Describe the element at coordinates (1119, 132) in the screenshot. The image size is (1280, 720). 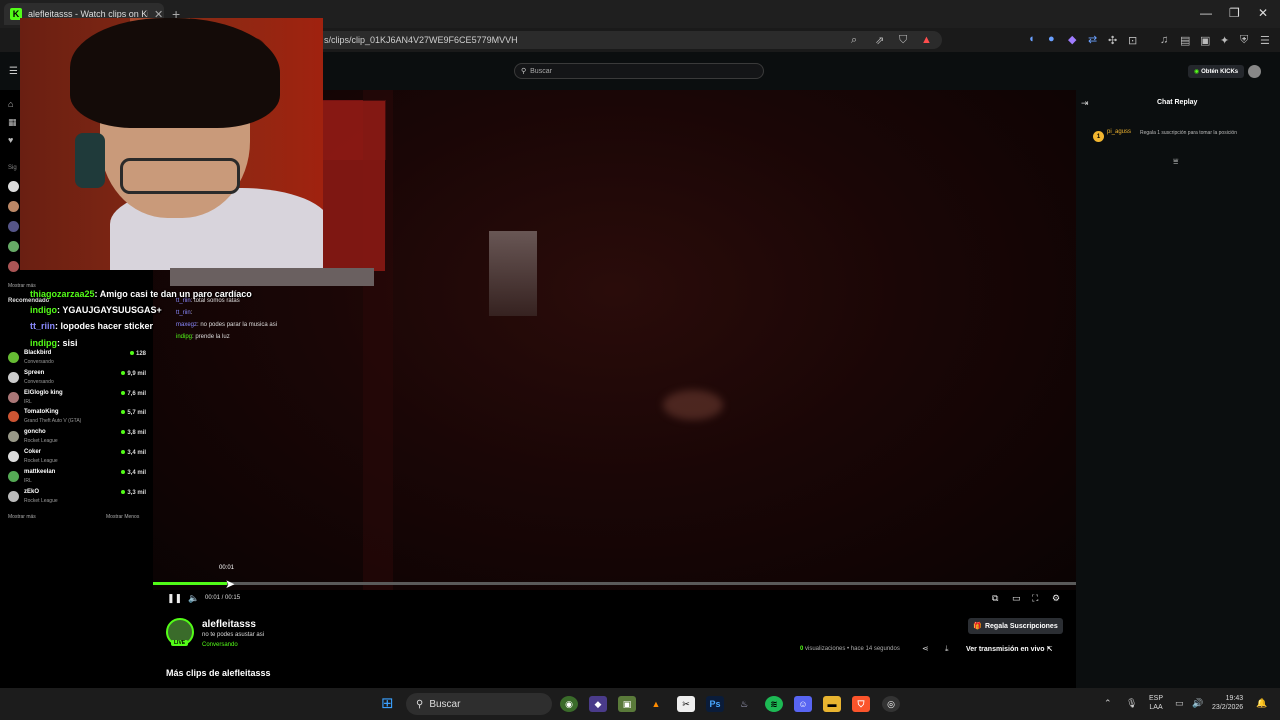
I see `pinned-username: pi_aguss` at that location.